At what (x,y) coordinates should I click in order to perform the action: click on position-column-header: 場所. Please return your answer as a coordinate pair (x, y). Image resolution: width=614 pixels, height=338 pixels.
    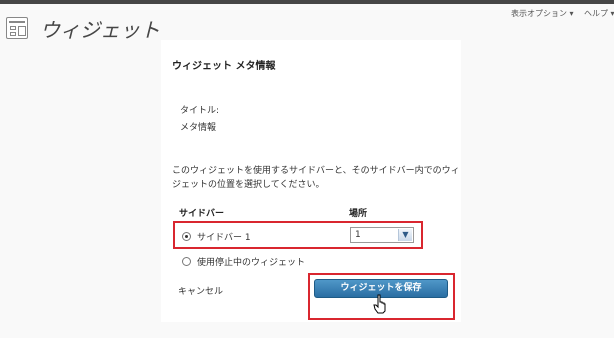
    Looking at the image, I should click on (358, 214).